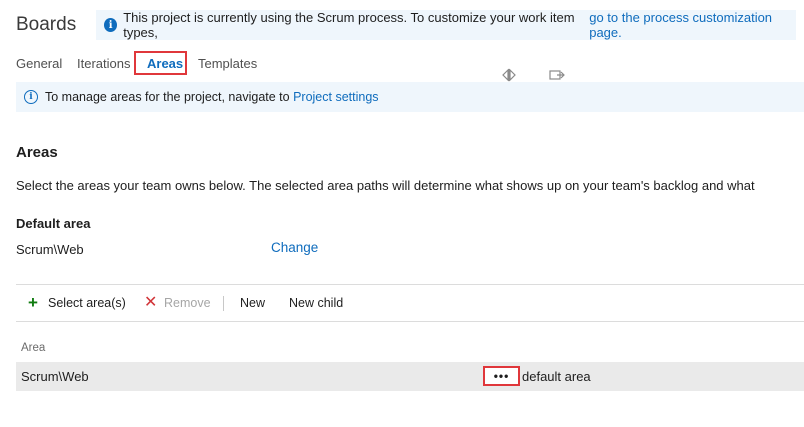 The image size is (804, 427). I want to click on more-actions-button: •••, so click(501, 376).